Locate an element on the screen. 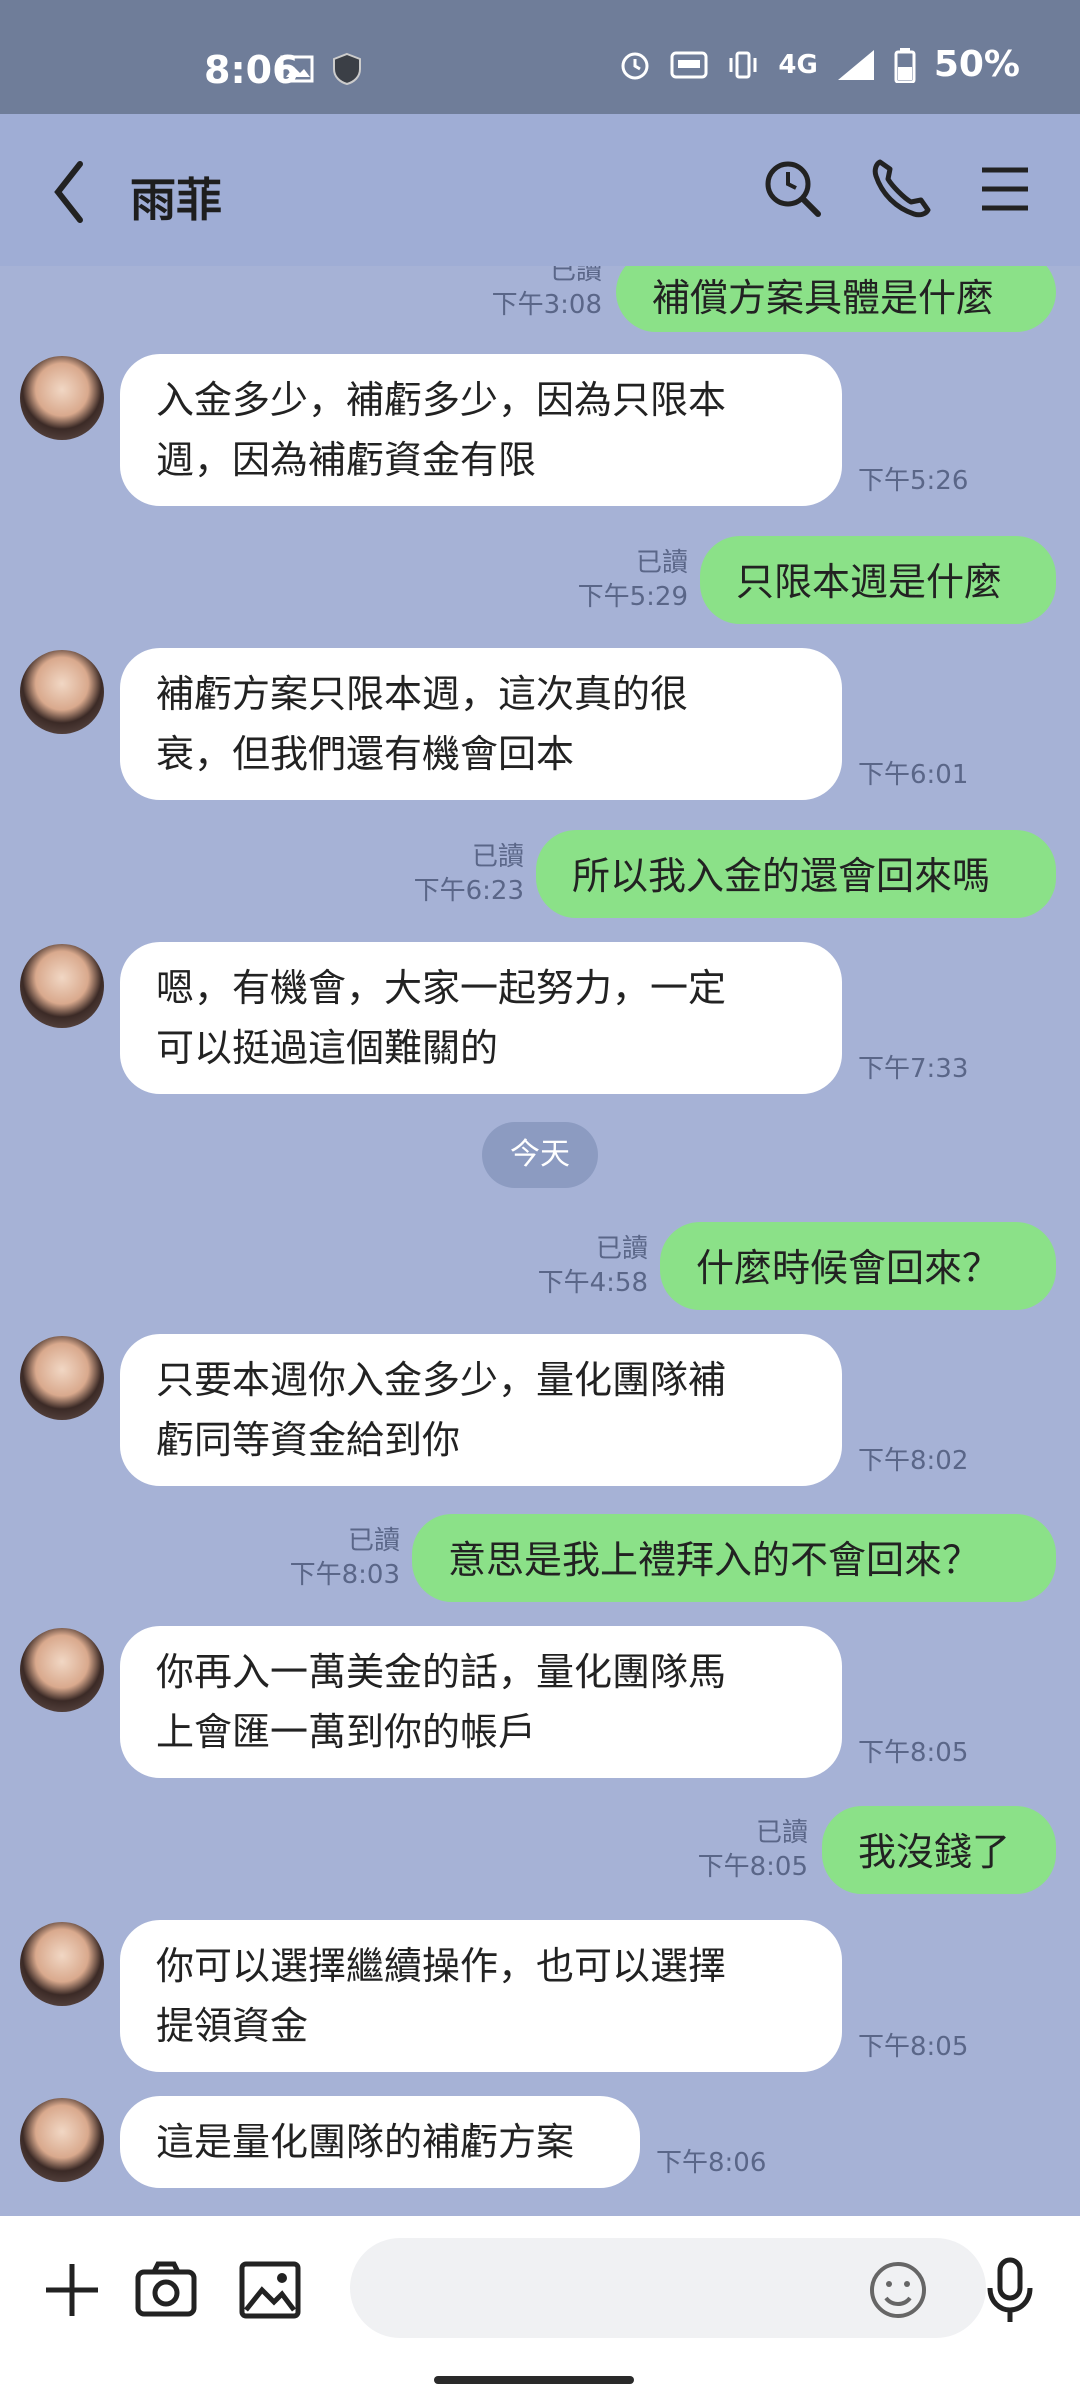  message-time: 下午8:06 is located at coordinates (711, 2163).